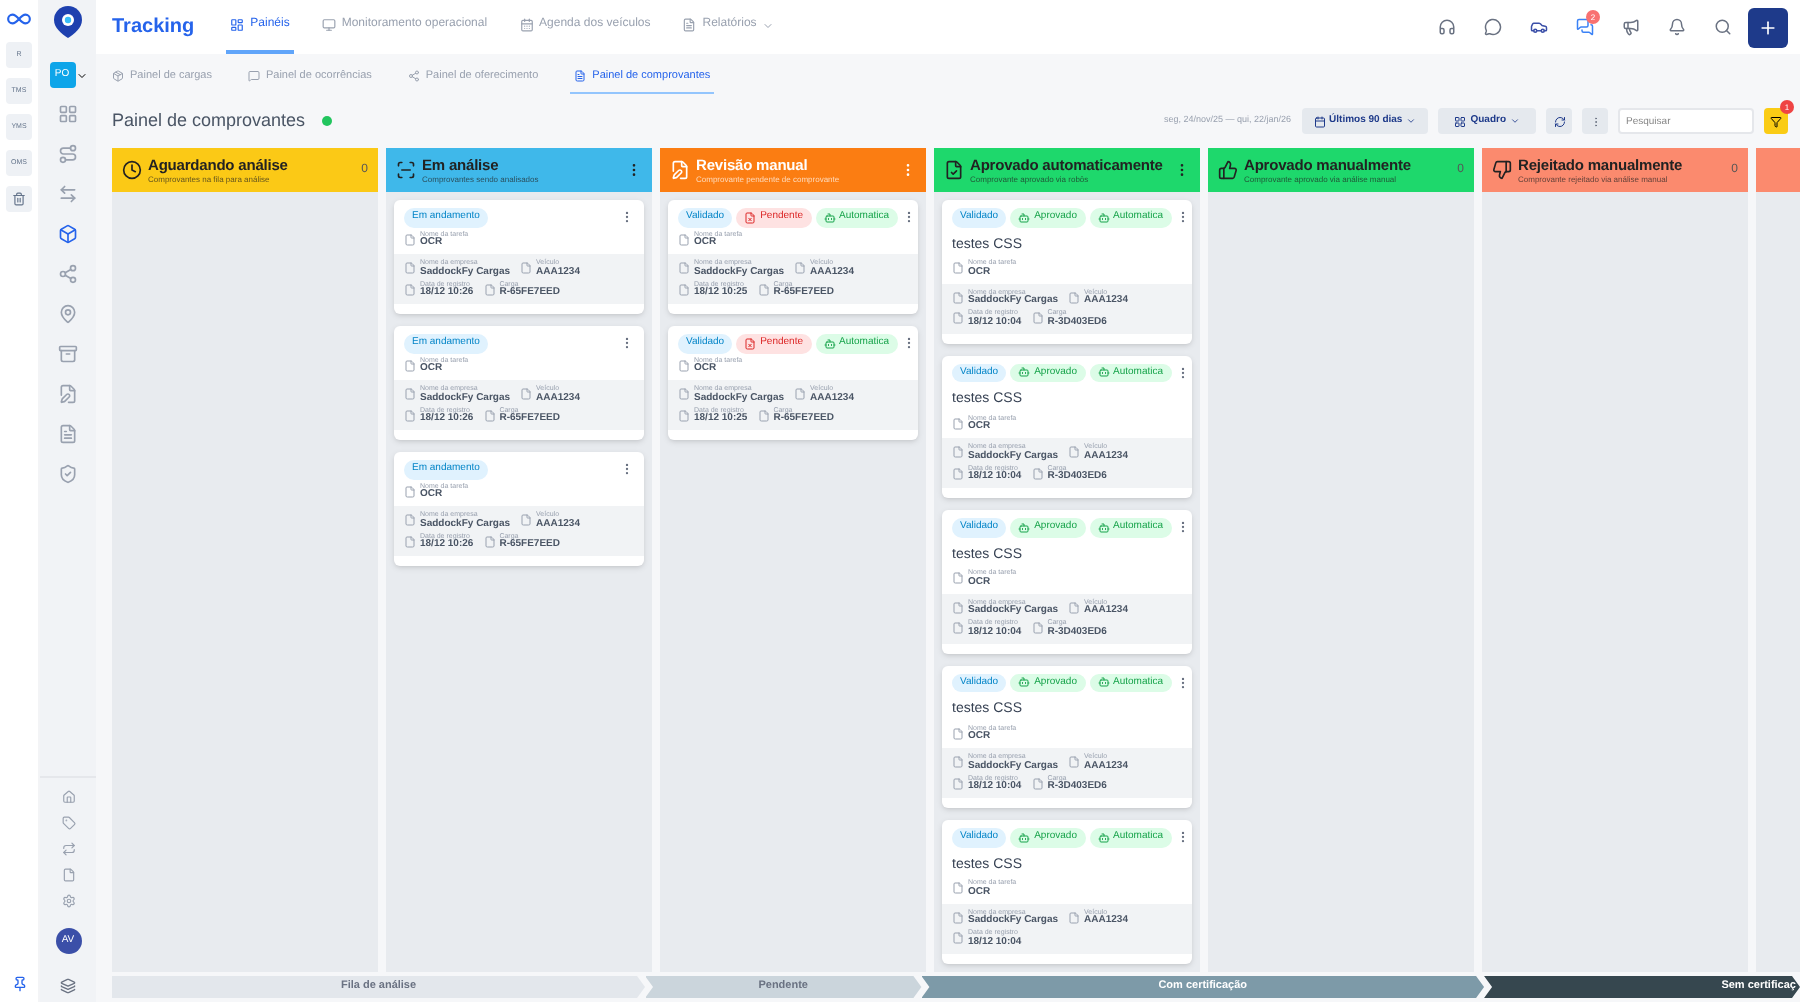 The width and height of the screenshot is (1800, 1002). I want to click on filter-icon, so click(1776, 121).